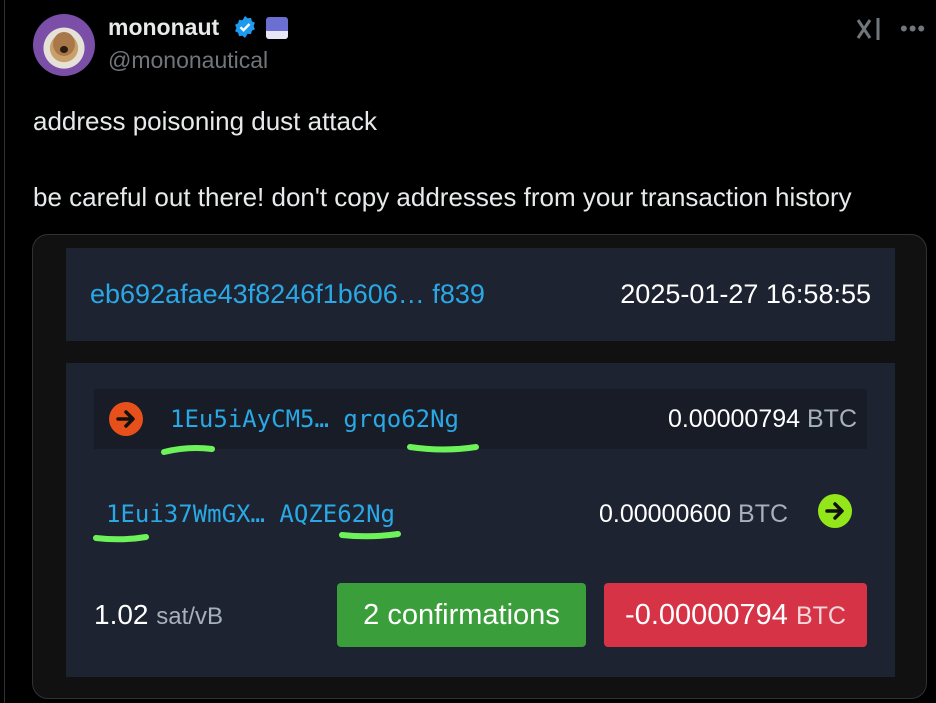 This screenshot has width=936, height=703. Describe the element at coordinates (189, 616) in the screenshot. I see `fee-rate-unit: sat/vB` at that location.